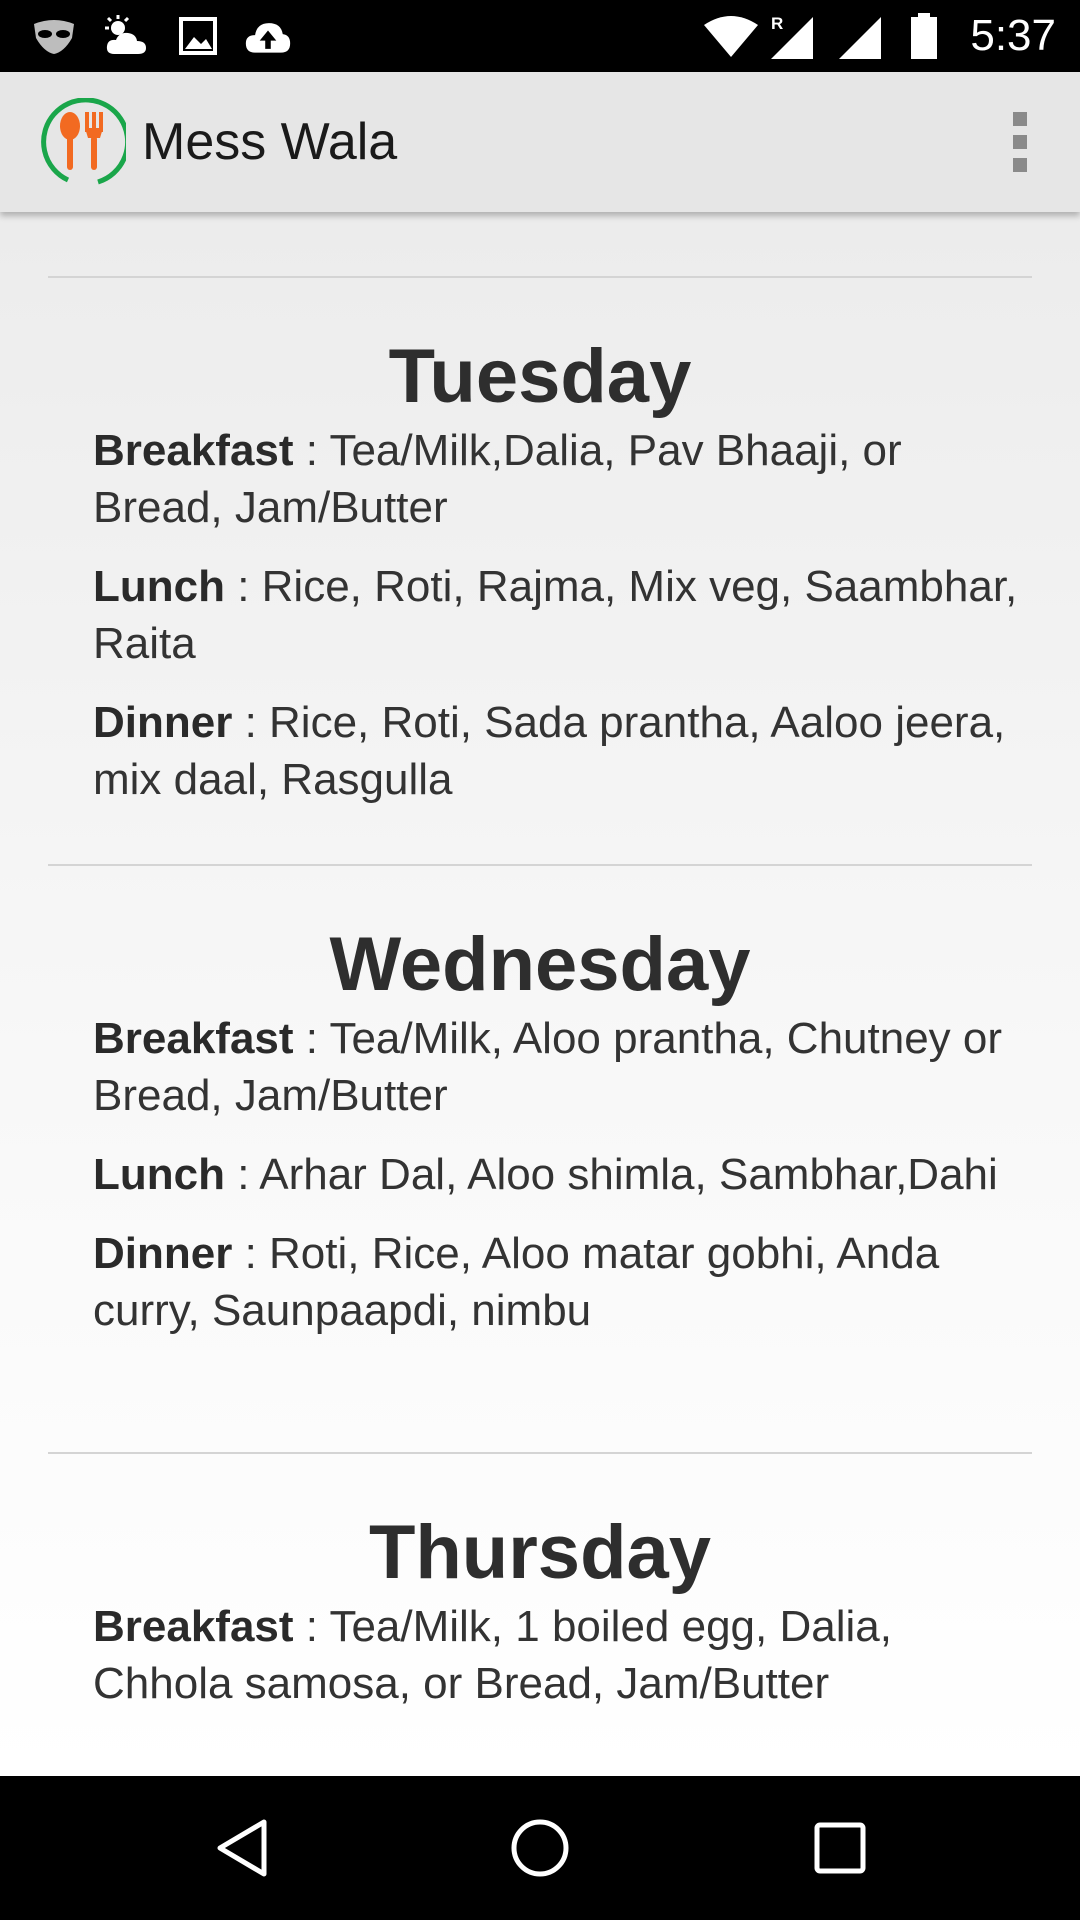 The width and height of the screenshot is (1080, 1920). What do you see at coordinates (54, 36) in the screenshot?
I see `incognito-mask-icon` at bounding box center [54, 36].